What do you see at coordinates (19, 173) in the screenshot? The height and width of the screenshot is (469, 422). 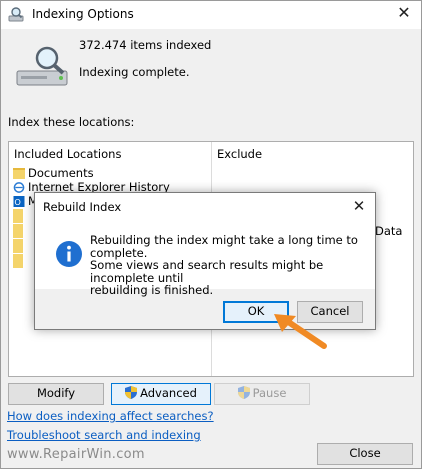 I see `documents-icon` at bounding box center [19, 173].